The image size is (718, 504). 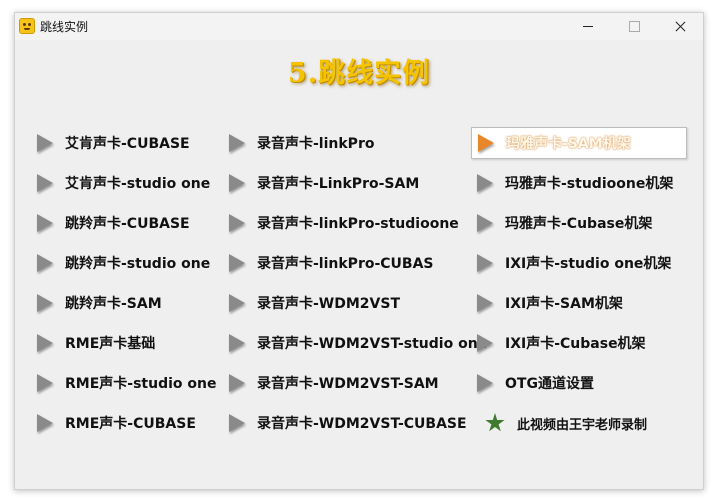 What do you see at coordinates (359, 73) in the screenshot?
I see `page-title: 5.跳线实例` at bounding box center [359, 73].